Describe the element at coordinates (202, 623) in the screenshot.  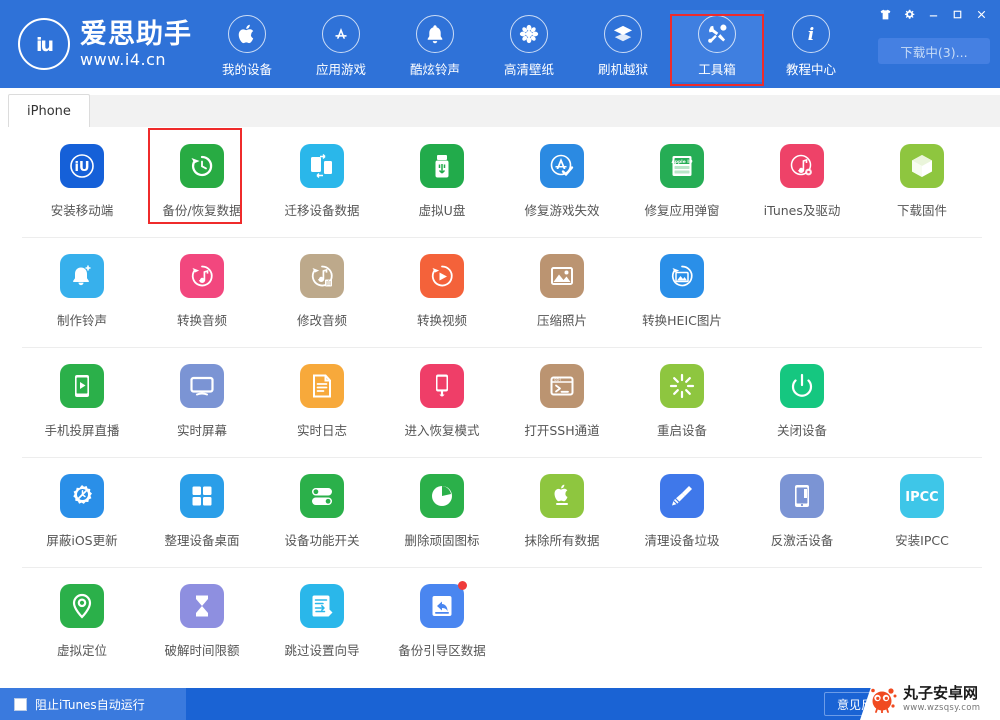
I see `tool-crack-screen-time: 破解时间限额` at that location.